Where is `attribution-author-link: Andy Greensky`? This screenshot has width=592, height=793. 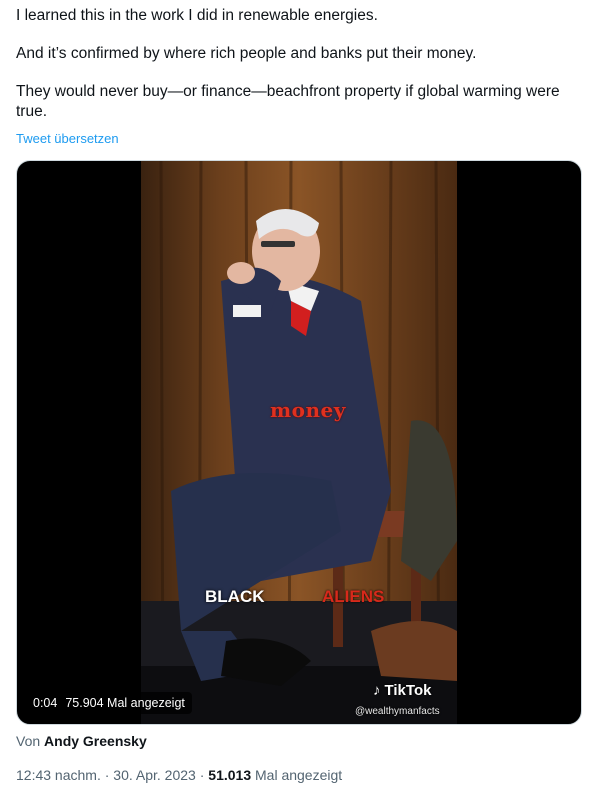
attribution-author-link: Andy Greensky is located at coordinates (95, 741).